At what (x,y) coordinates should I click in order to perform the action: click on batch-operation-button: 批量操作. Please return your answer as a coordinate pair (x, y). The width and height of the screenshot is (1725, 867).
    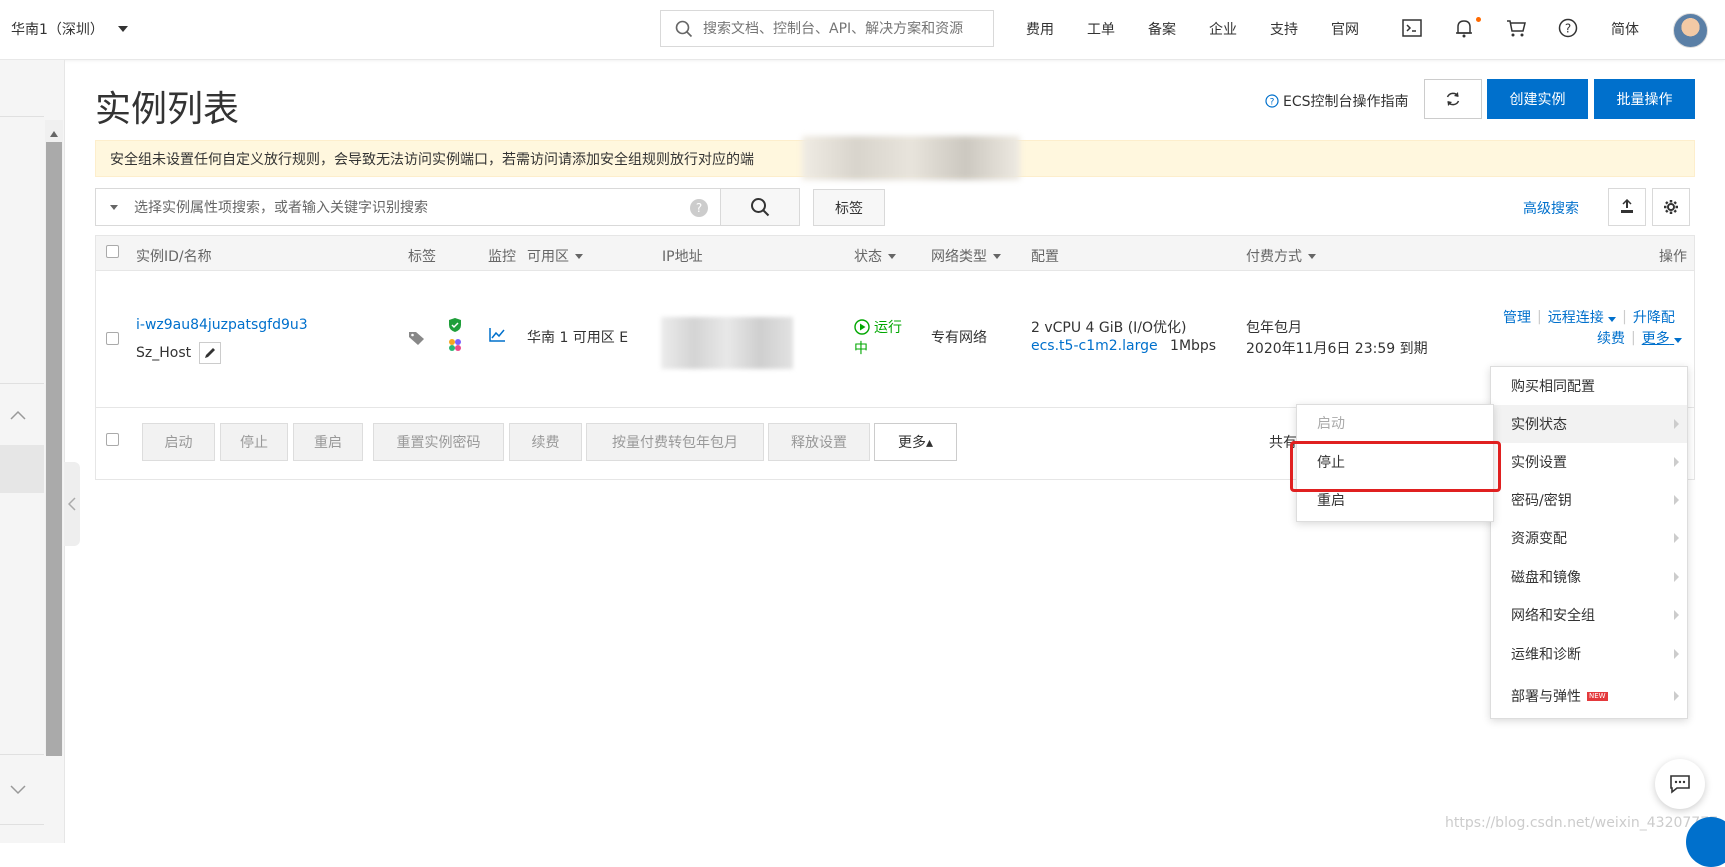
    Looking at the image, I should click on (1644, 99).